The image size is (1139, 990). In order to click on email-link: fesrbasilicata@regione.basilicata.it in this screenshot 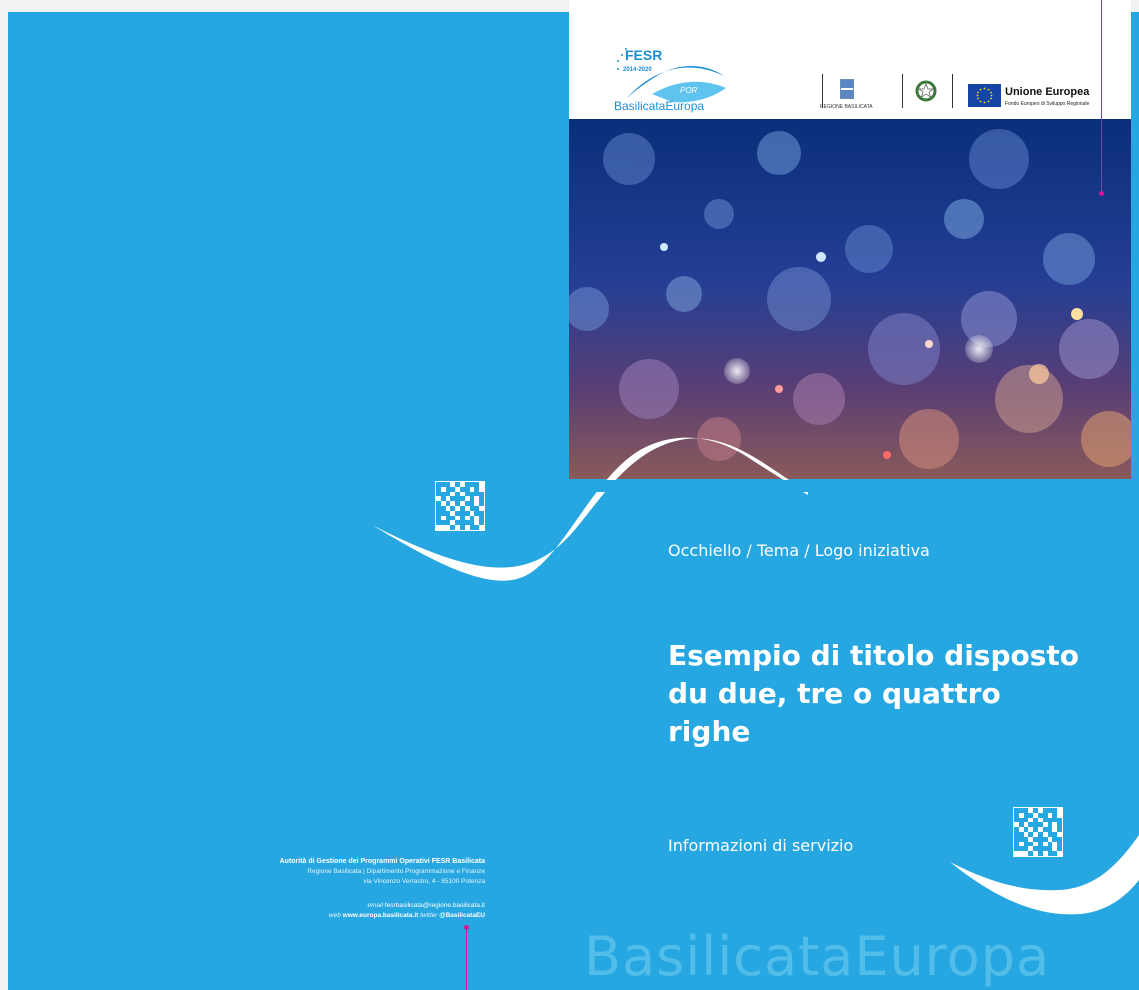, I will do `click(435, 905)`.